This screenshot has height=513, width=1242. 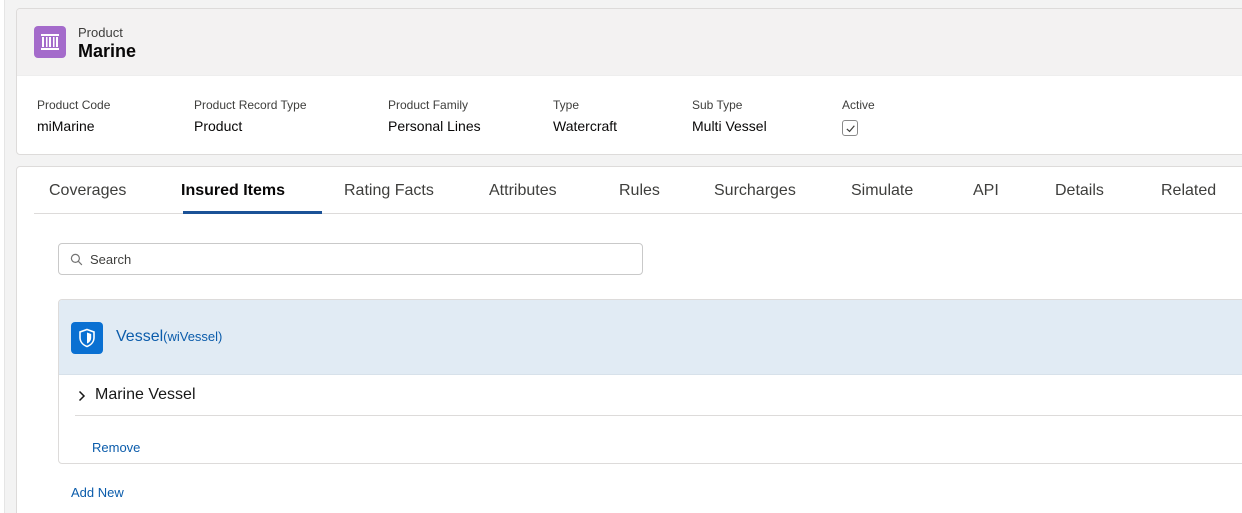 I want to click on section-label: Marine Vessel, so click(x=145, y=394).